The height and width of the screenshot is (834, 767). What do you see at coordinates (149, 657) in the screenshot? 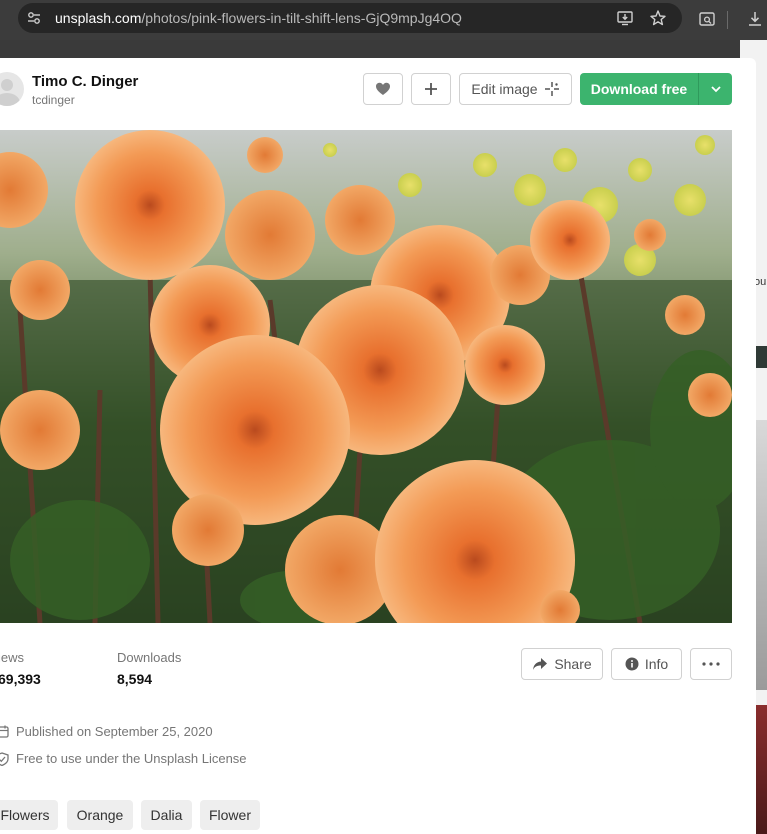
I see `downloads-label: Downloads` at bounding box center [149, 657].